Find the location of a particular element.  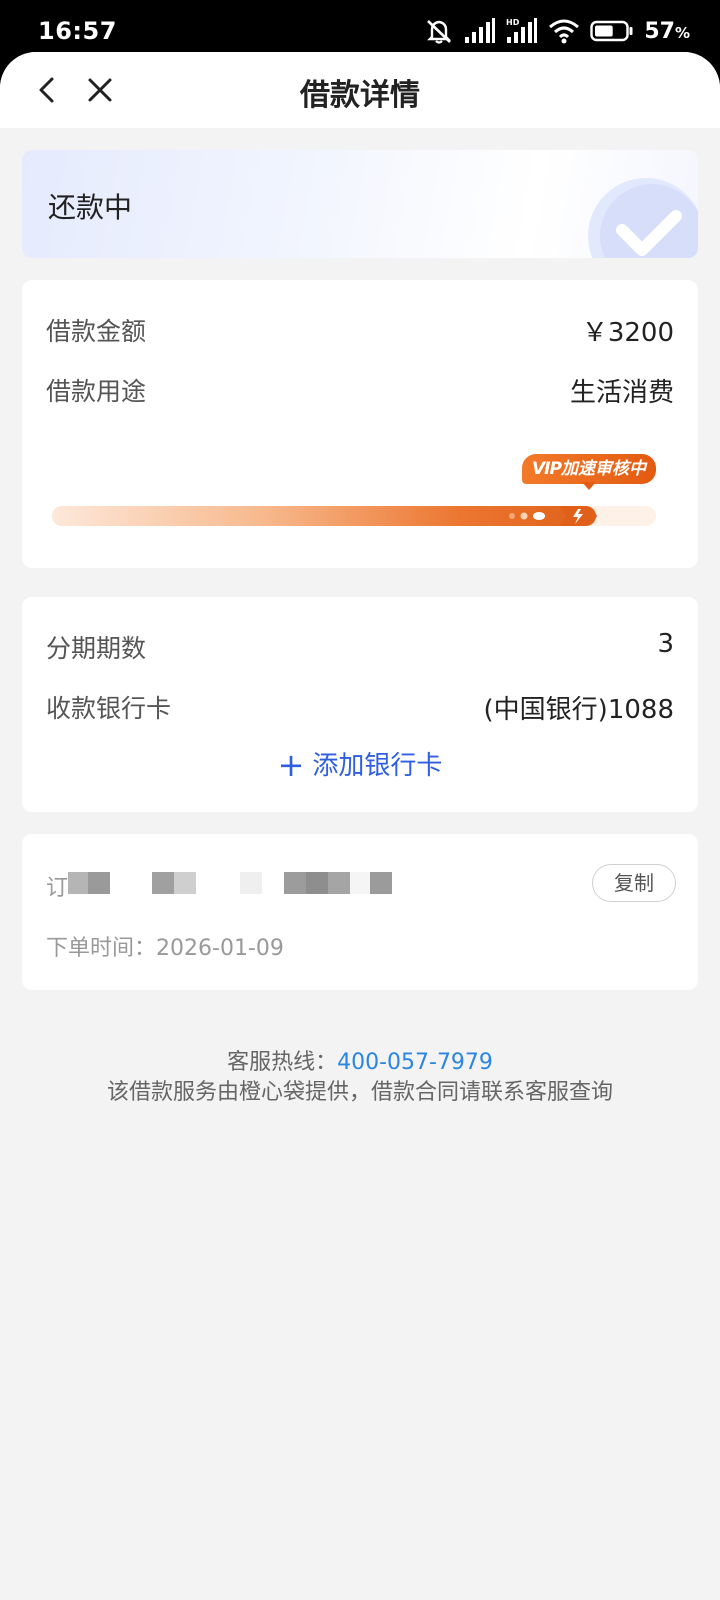

rocket-icon is located at coordinates (578, 516).